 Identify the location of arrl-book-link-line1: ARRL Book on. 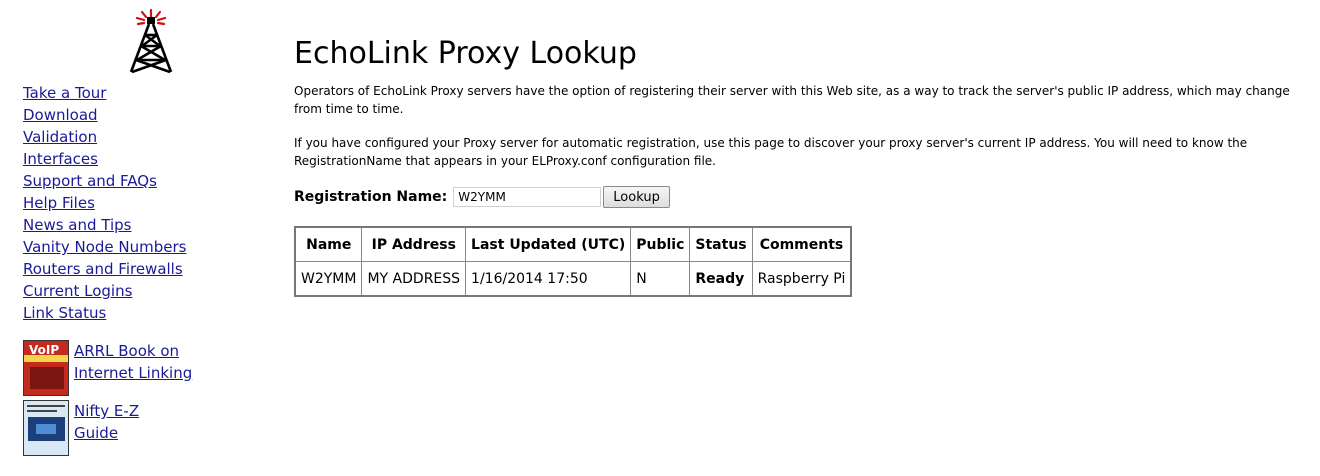
(133, 351).